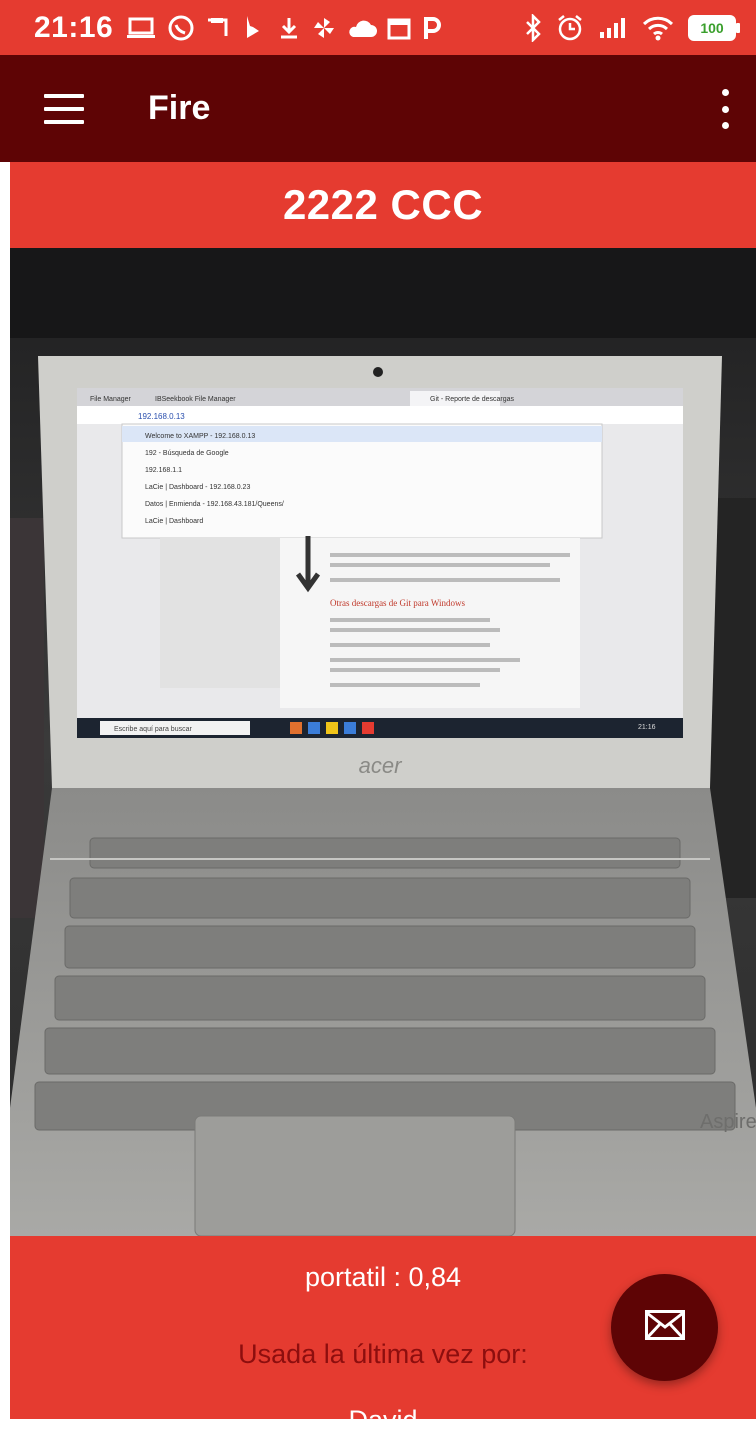 This screenshot has height=1436, width=756. What do you see at coordinates (647, 727) in the screenshot?
I see `screen-taskbar-time: 21:16` at bounding box center [647, 727].